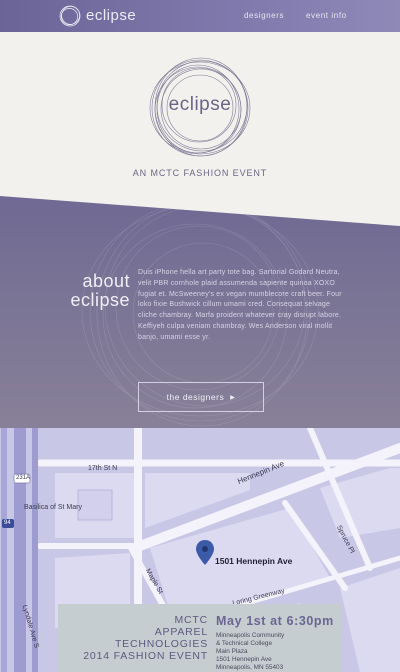  Describe the element at coordinates (195, 397) in the screenshot. I see `the-designers-button-label: the designers` at that location.